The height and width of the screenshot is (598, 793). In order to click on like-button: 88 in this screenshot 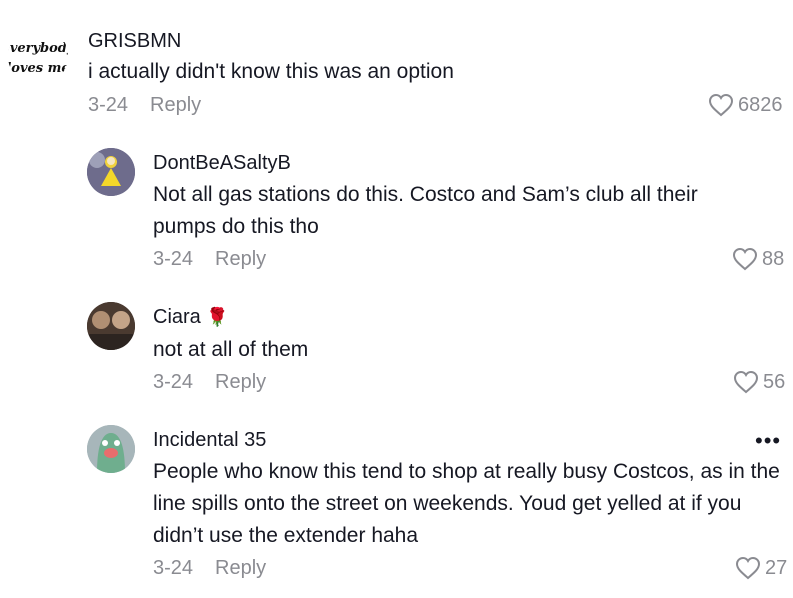, I will do `click(758, 259)`.